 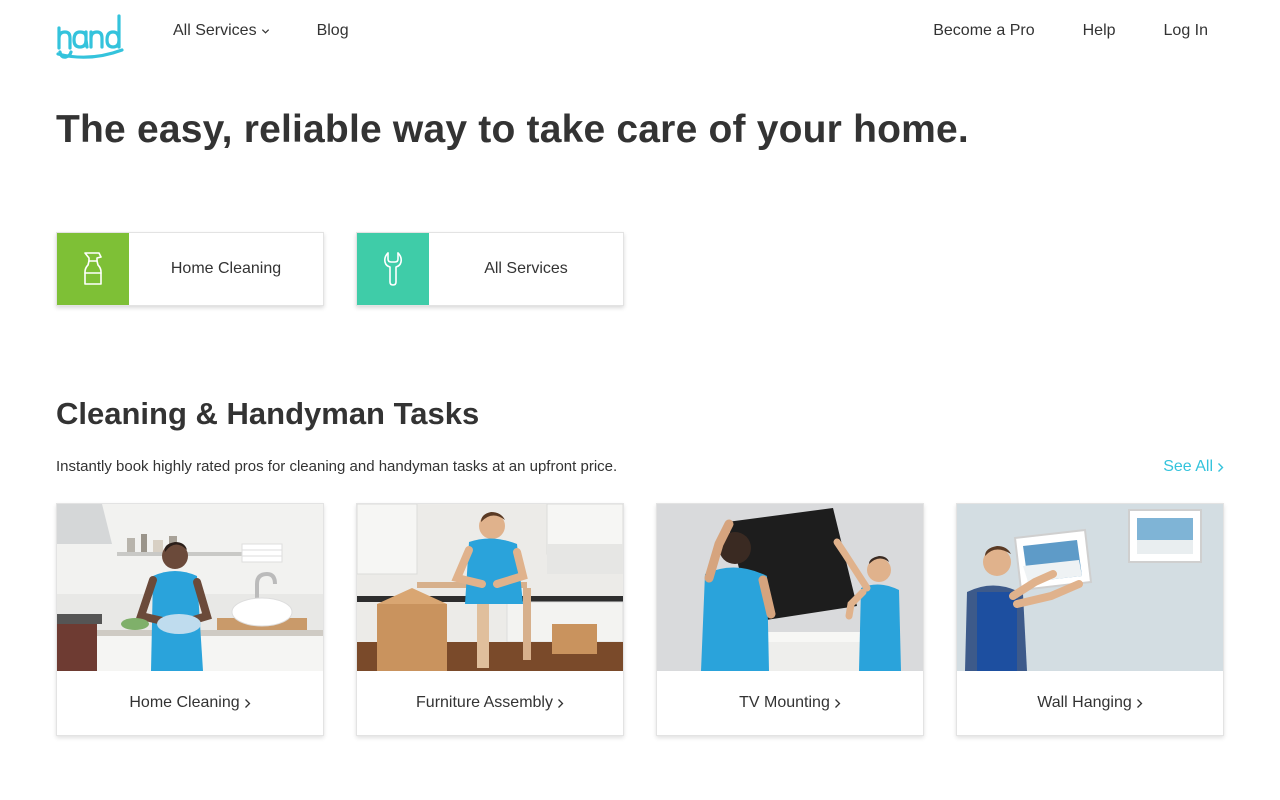 I want to click on nav-blog: Blog, so click(x=333, y=31).